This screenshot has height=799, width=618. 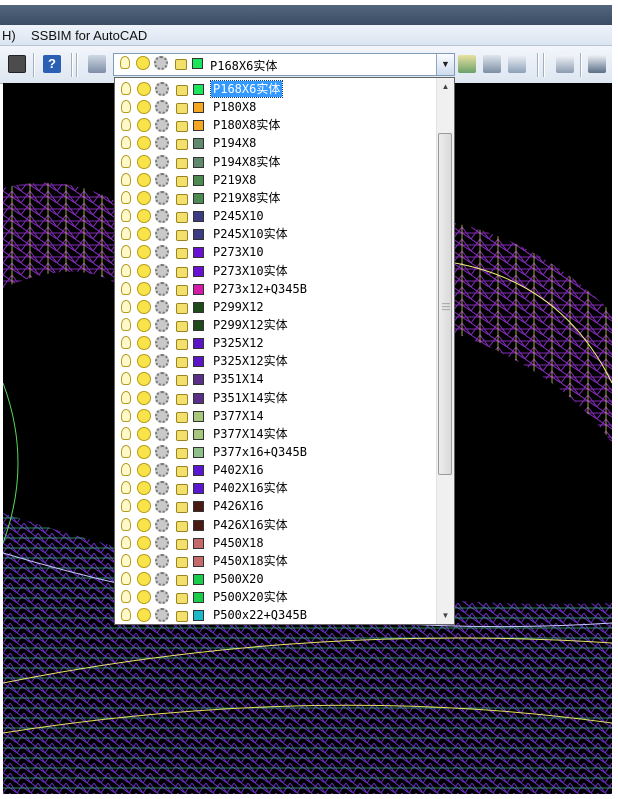 What do you see at coordinates (467, 64) in the screenshot?
I see `make-current-layer-icon` at bounding box center [467, 64].